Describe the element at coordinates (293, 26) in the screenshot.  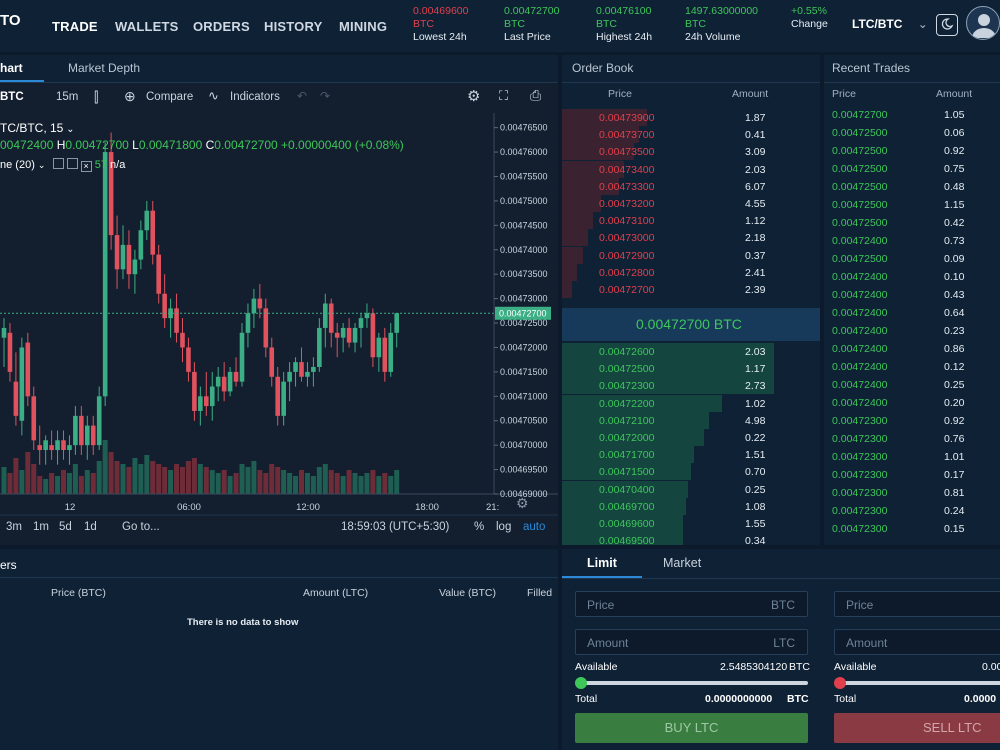
I see `nav-history: HISTORY` at that location.